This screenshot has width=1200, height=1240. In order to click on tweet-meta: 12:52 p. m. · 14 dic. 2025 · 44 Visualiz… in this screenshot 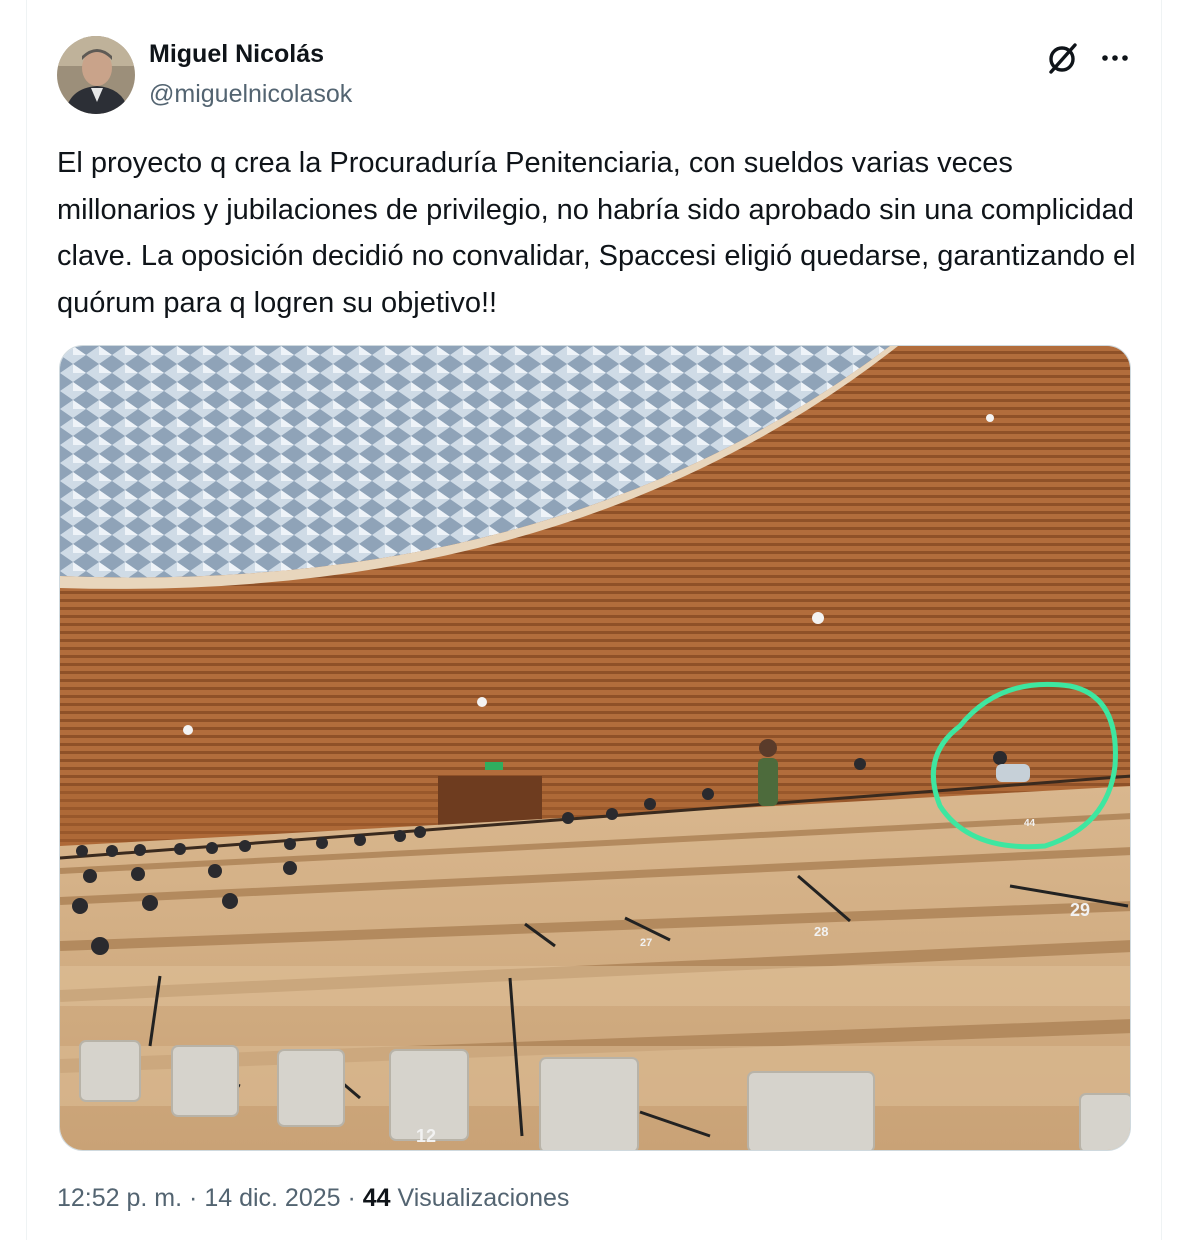, I will do `click(313, 1198)`.